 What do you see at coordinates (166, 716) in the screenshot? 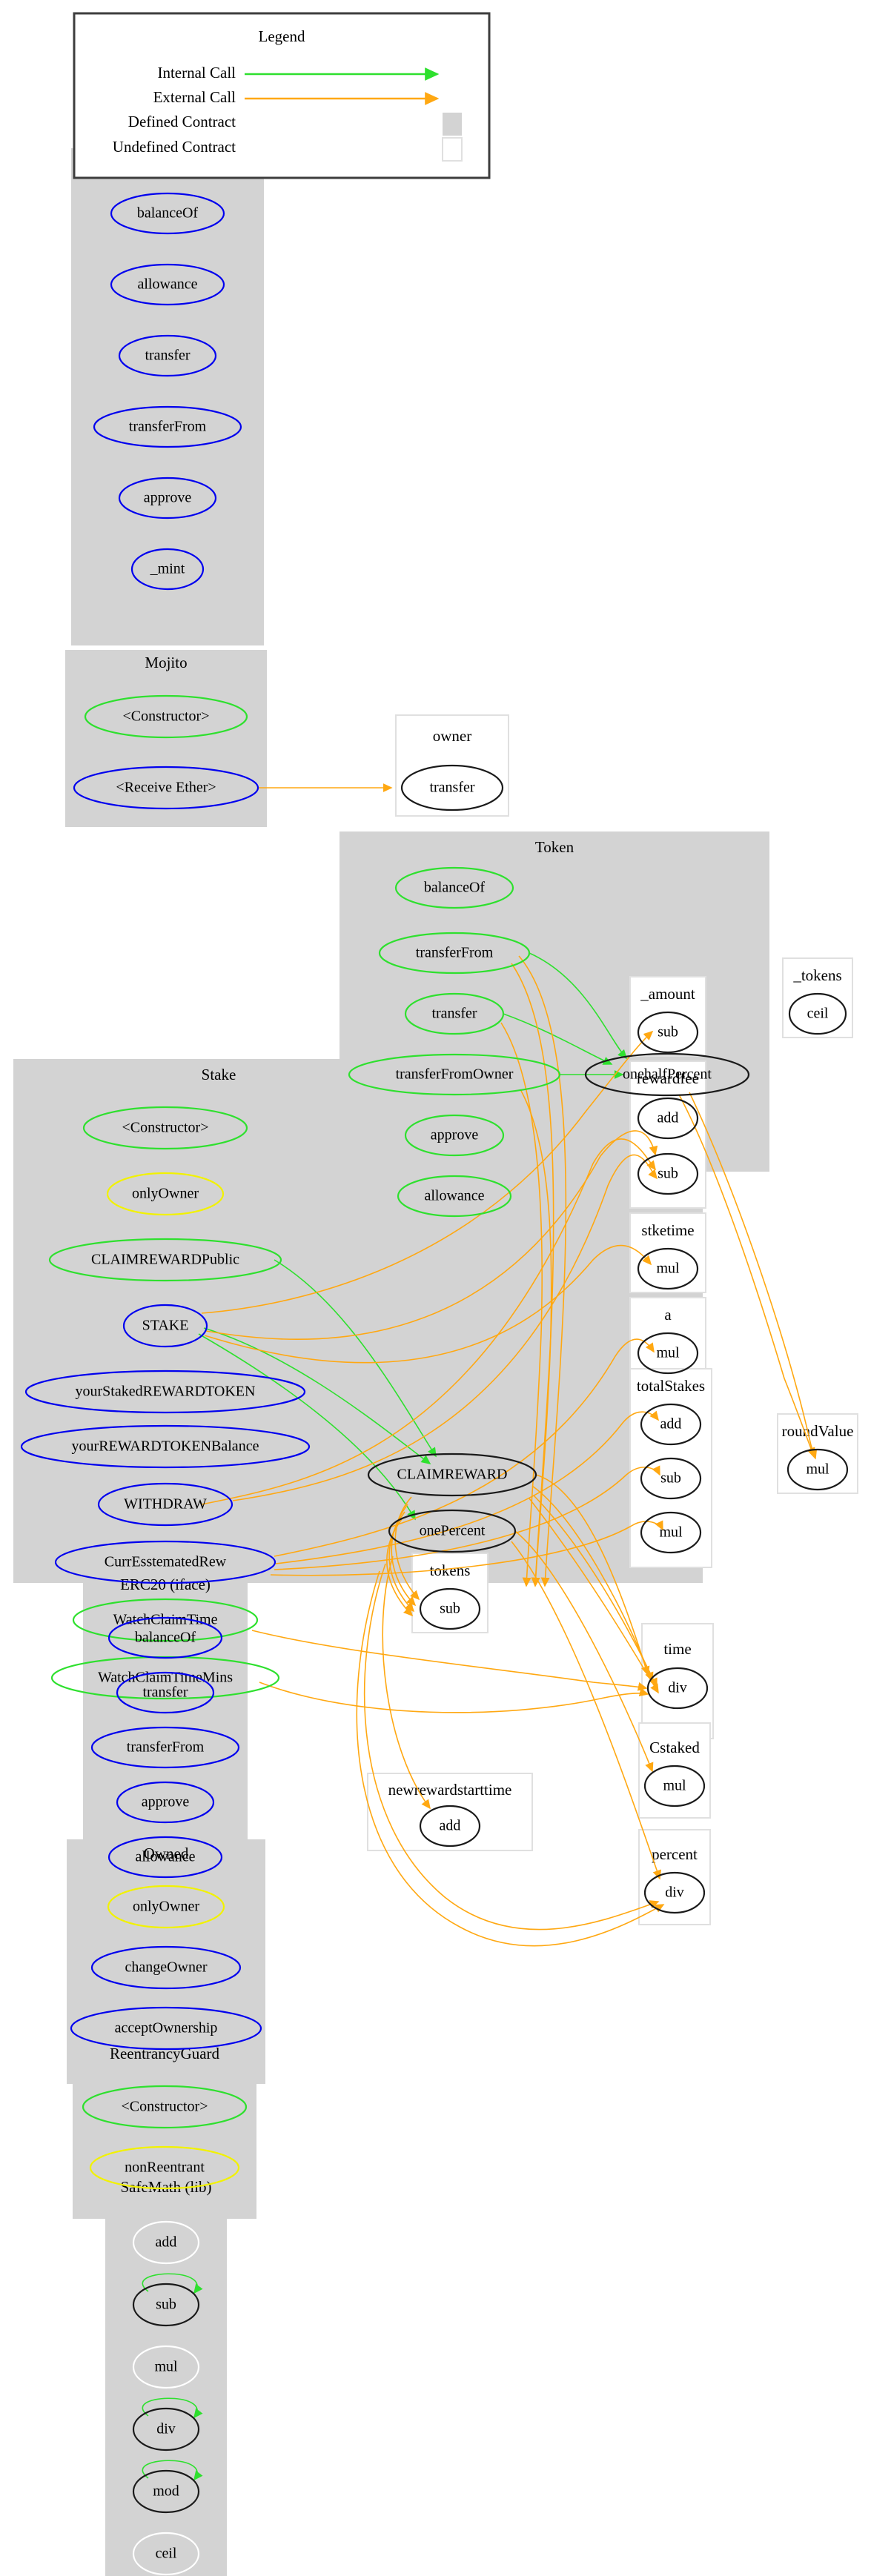
I see `node-label-mojito-constructor: <Constructor>` at bounding box center [166, 716].